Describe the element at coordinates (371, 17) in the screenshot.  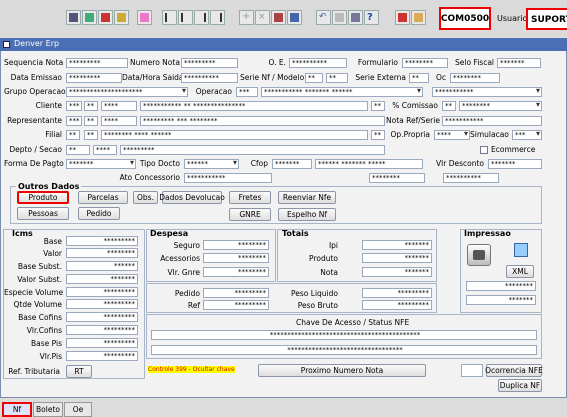
I see `help-icon: ?` at that location.